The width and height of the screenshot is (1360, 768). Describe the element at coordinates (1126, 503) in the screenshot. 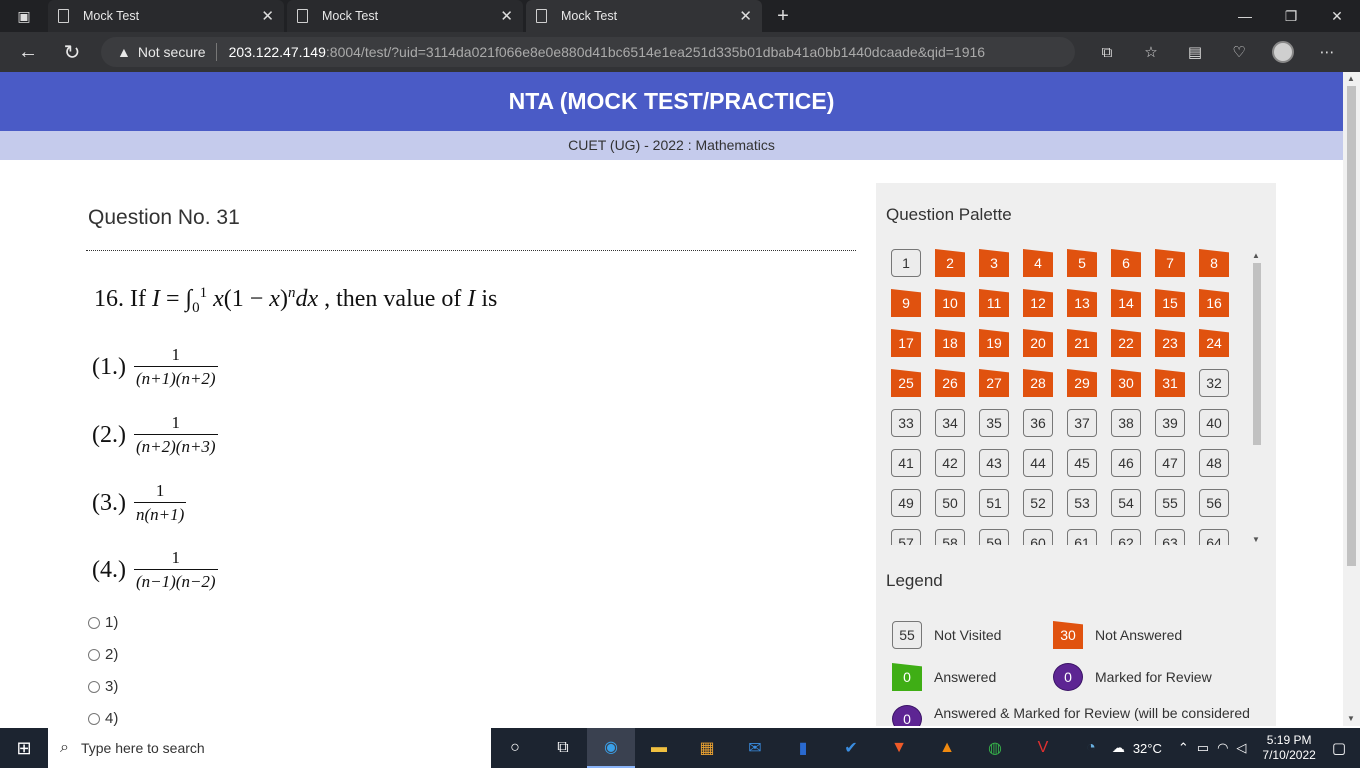

I see `palette-question-button: 54` at that location.